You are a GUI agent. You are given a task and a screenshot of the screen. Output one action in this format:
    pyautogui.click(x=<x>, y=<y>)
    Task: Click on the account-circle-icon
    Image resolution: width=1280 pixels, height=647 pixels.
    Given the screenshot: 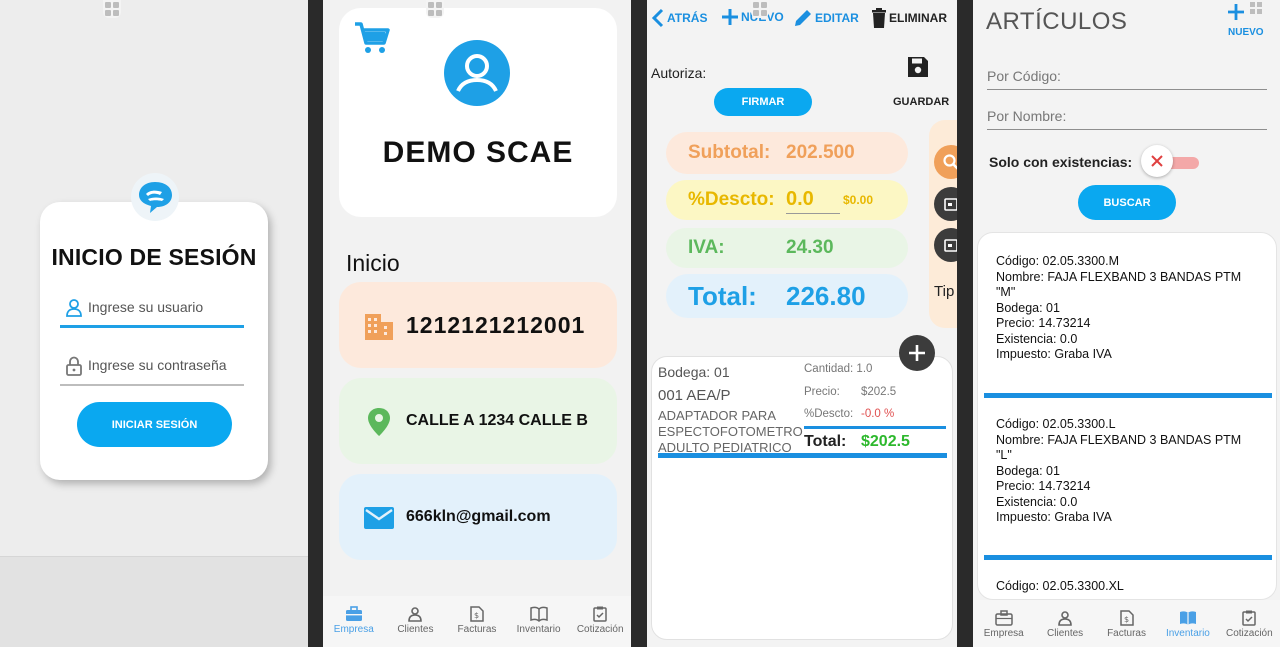 What is the action you would take?
    pyautogui.click(x=477, y=73)
    